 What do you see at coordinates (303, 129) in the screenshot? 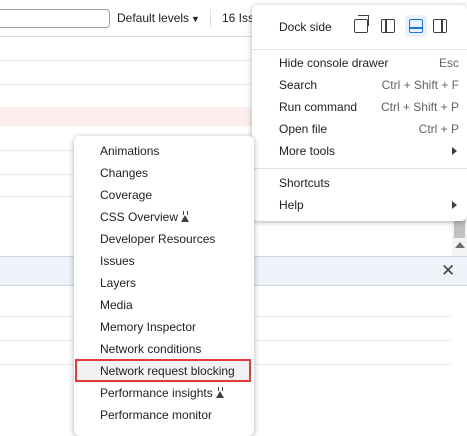
I see `menu-item-label: Open file` at bounding box center [303, 129].